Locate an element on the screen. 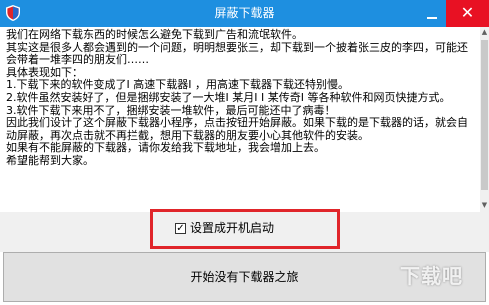  autostart-checkbox: ✓ is located at coordinates (180, 228).